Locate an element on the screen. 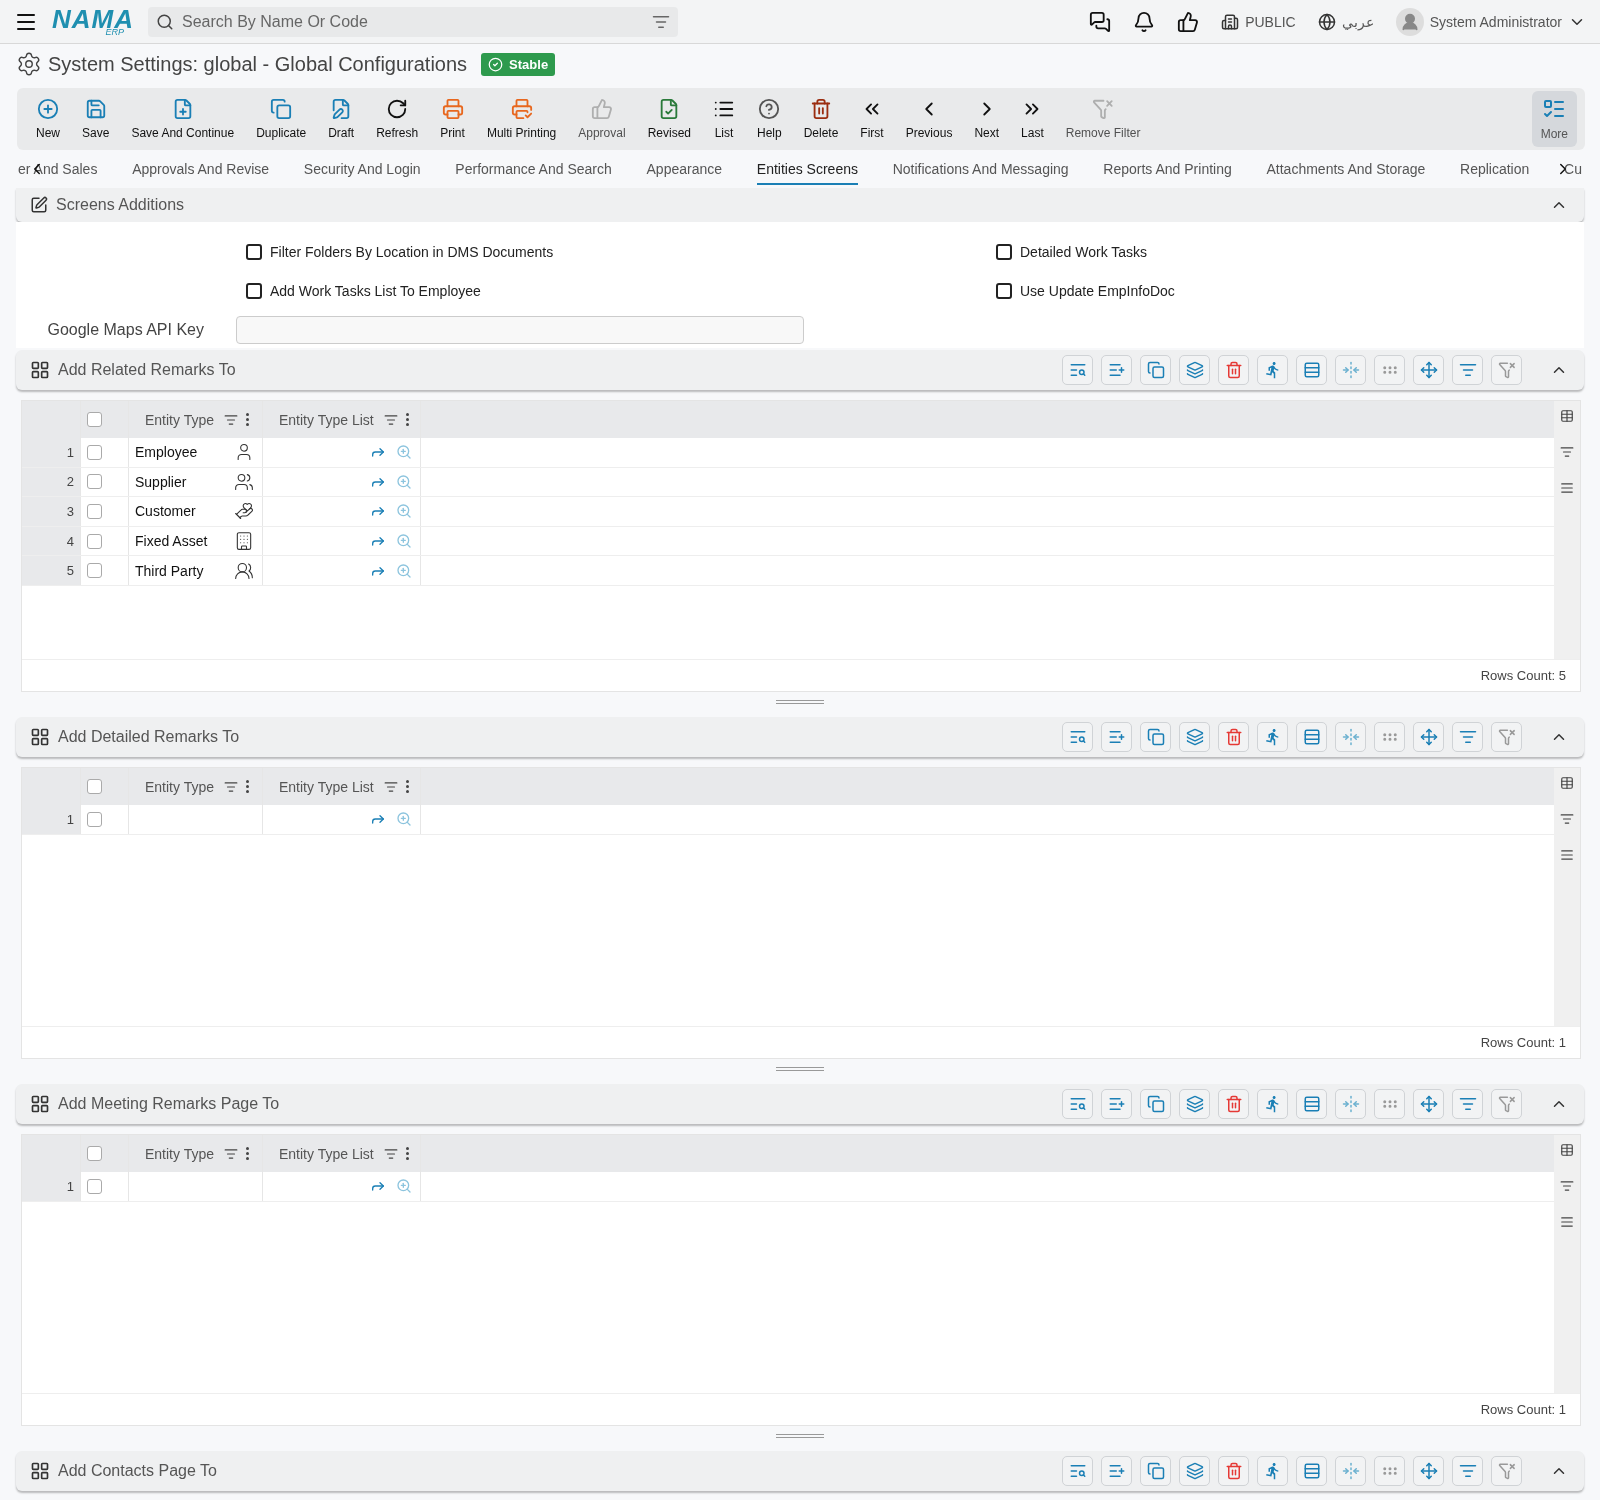 This screenshot has height=1500, width=1600. toolbar-button: Next is located at coordinates (987, 119).